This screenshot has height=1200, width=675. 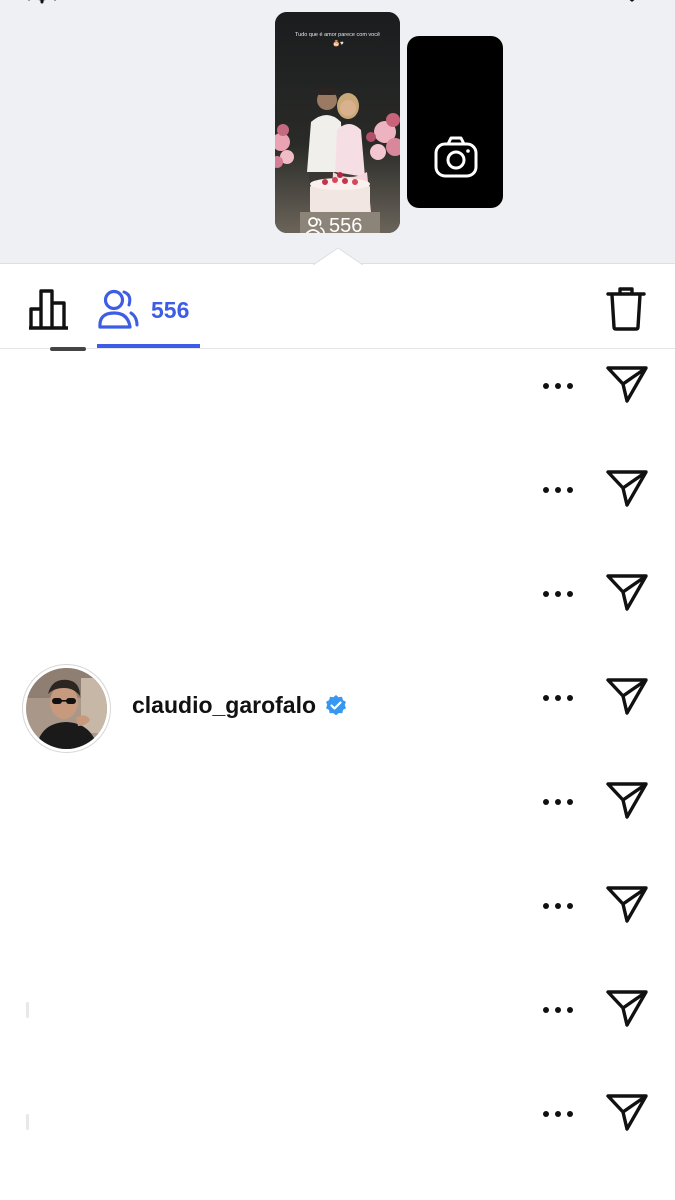 What do you see at coordinates (224, 705) in the screenshot?
I see `username: claudio_garofalo` at bounding box center [224, 705].